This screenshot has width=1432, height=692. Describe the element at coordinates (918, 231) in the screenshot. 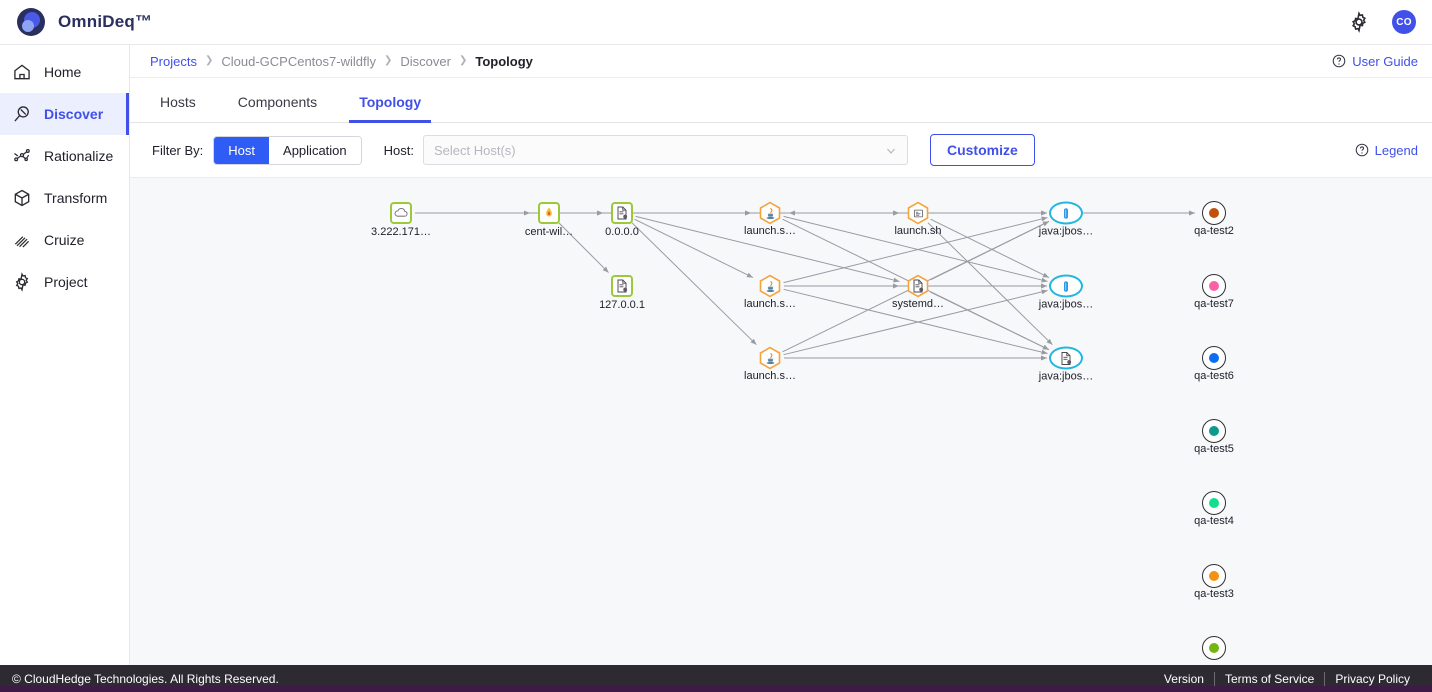

I see `topology-node-label: launch.sh` at that location.